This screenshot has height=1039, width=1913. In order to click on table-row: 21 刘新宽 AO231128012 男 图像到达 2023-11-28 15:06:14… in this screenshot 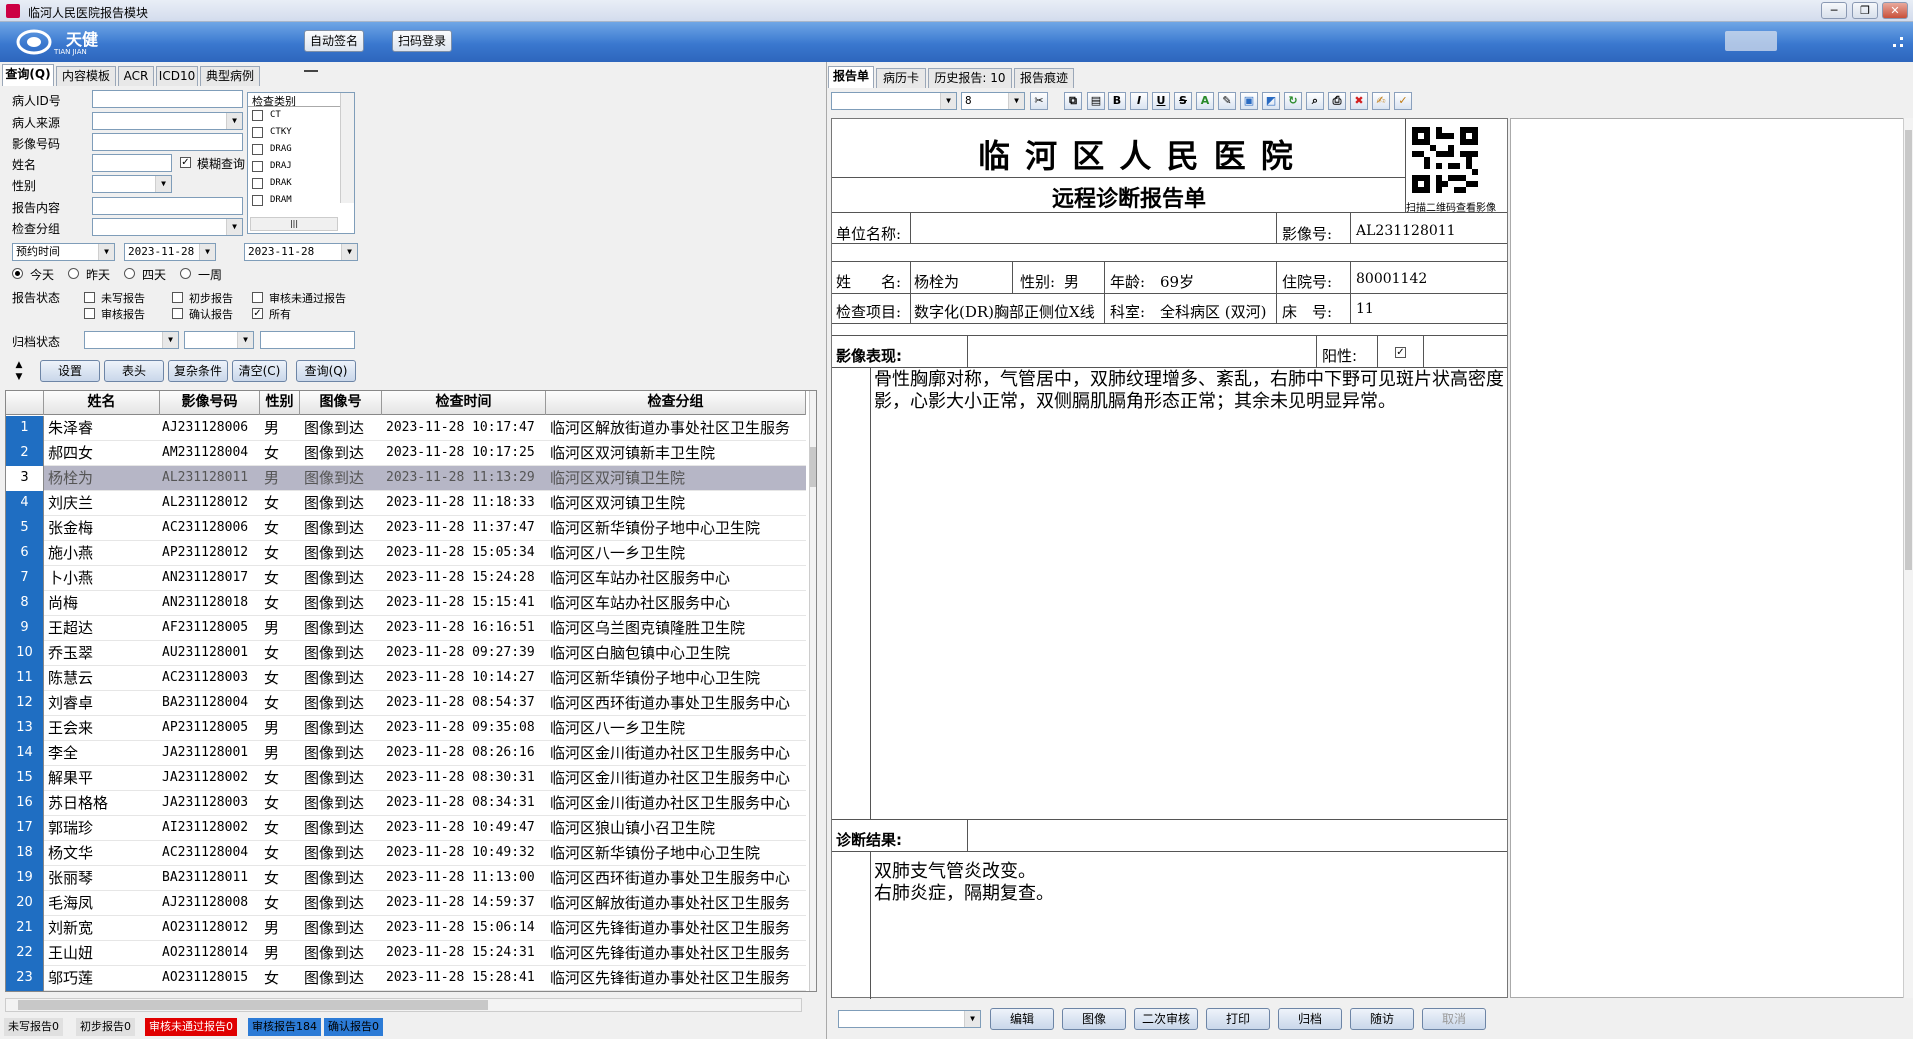, I will do `click(406, 928)`.